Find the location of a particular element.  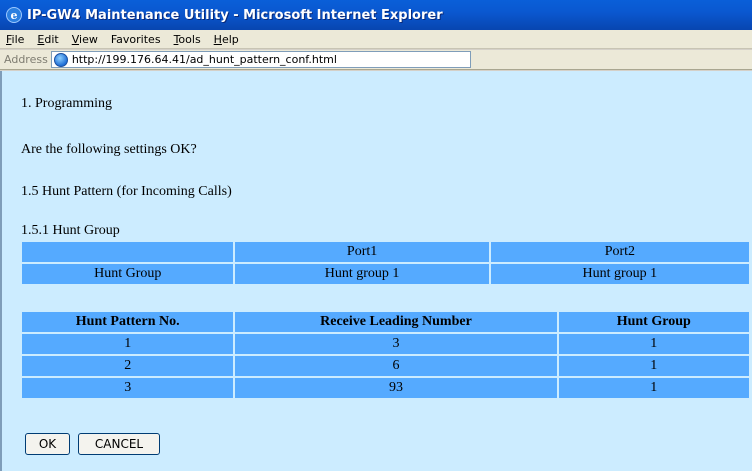

table-cell: 6 is located at coordinates (396, 366).